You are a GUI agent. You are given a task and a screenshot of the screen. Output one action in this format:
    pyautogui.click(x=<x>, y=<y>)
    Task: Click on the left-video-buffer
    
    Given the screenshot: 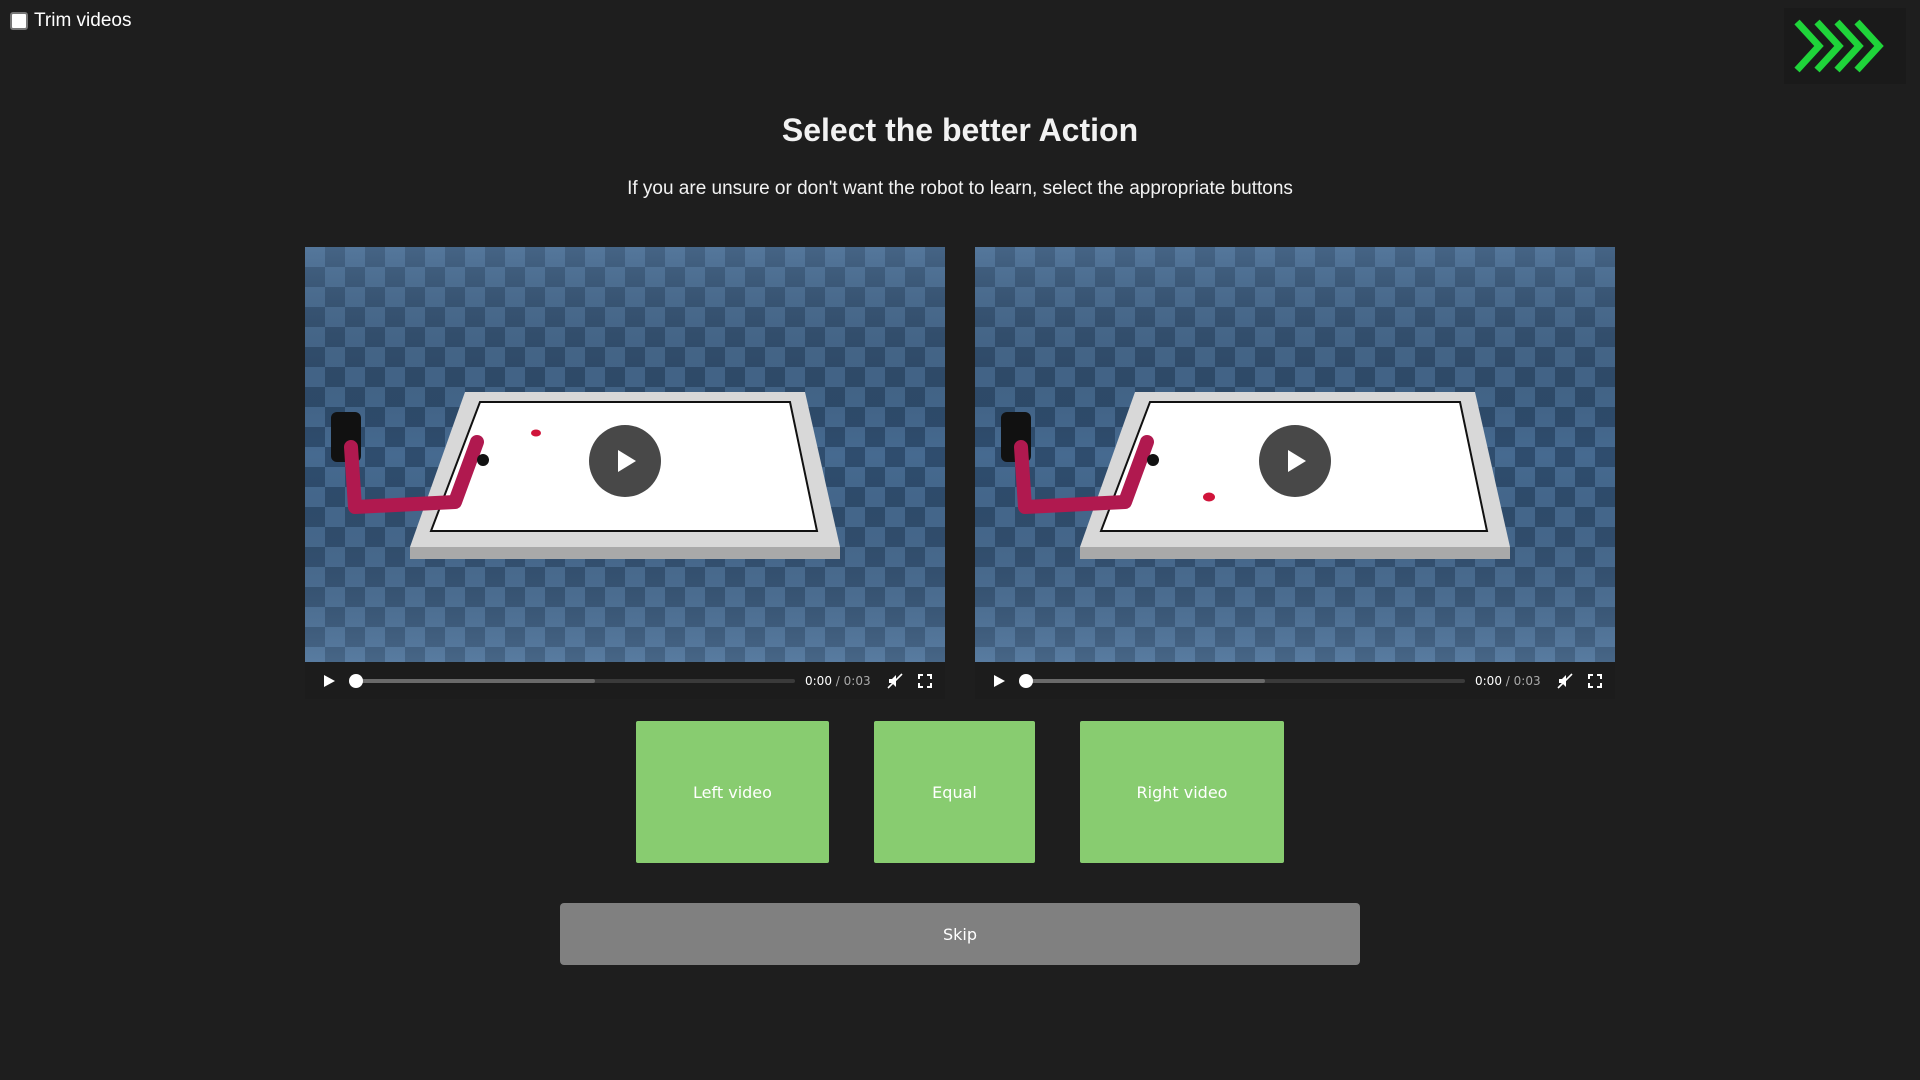 What is the action you would take?
    pyautogui.click(x=475, y=680)
    